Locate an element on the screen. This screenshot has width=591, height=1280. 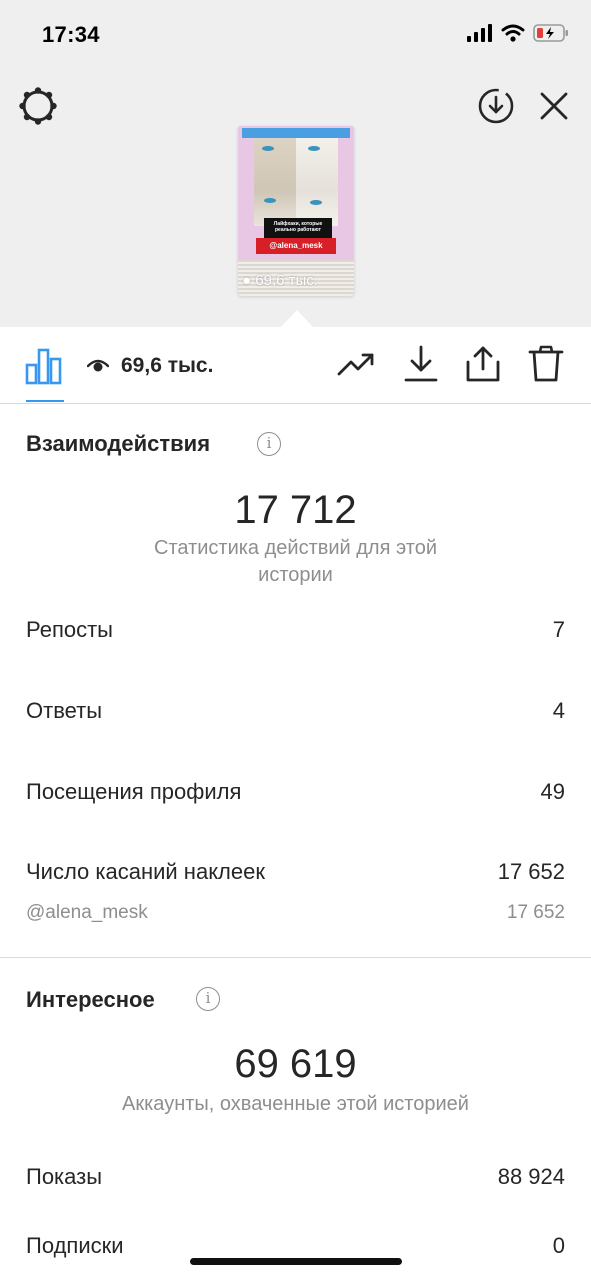
stat-row-profile-visits: Посещения профиля 49 is located at coordinates (295, 792).